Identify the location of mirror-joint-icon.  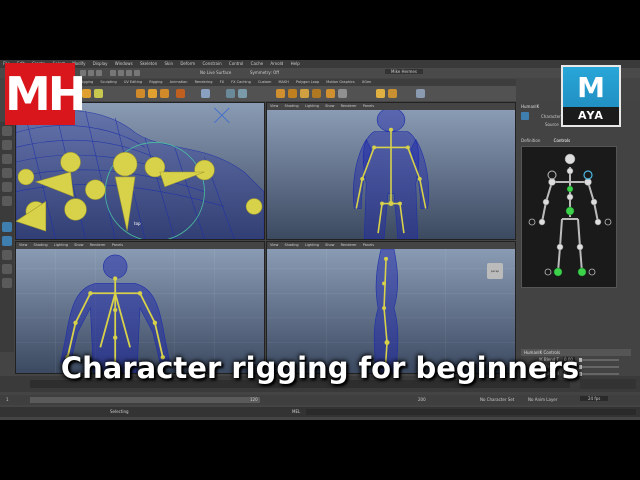
(152, 93).